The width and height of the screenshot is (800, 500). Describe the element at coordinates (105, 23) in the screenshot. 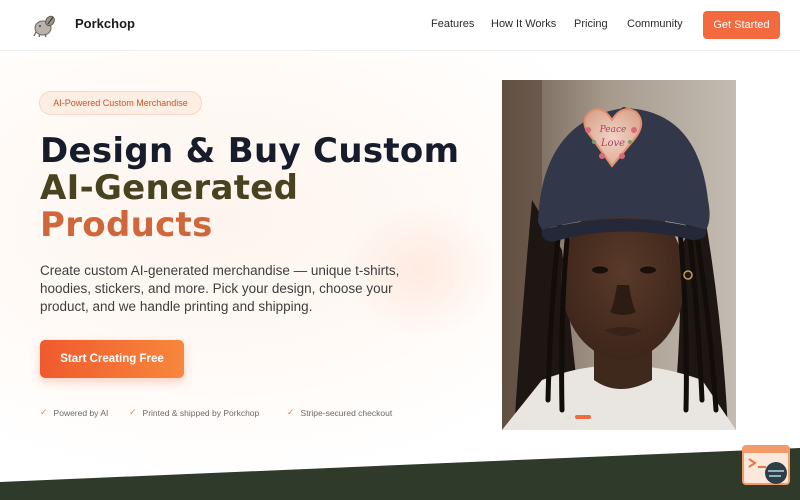

I see `brand-name: Porkchop` at that location.